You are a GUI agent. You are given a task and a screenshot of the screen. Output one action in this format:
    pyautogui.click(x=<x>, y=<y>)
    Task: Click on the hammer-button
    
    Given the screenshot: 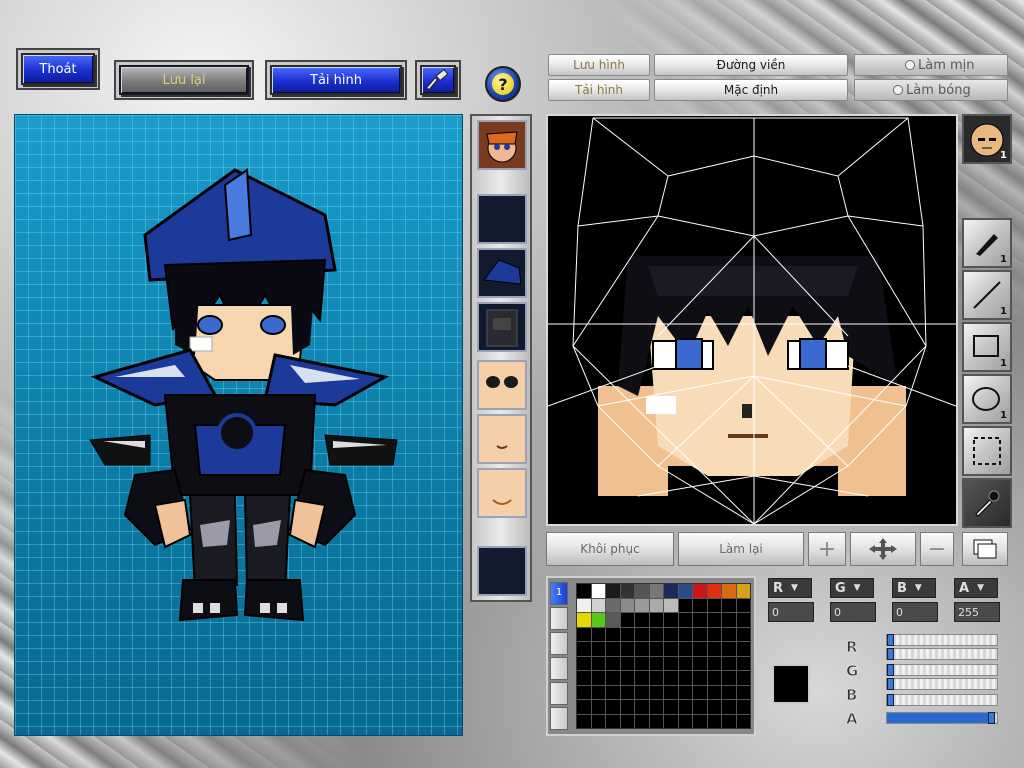 What is the action you would take?
    pyautogui.click(x=438, y=80)
    